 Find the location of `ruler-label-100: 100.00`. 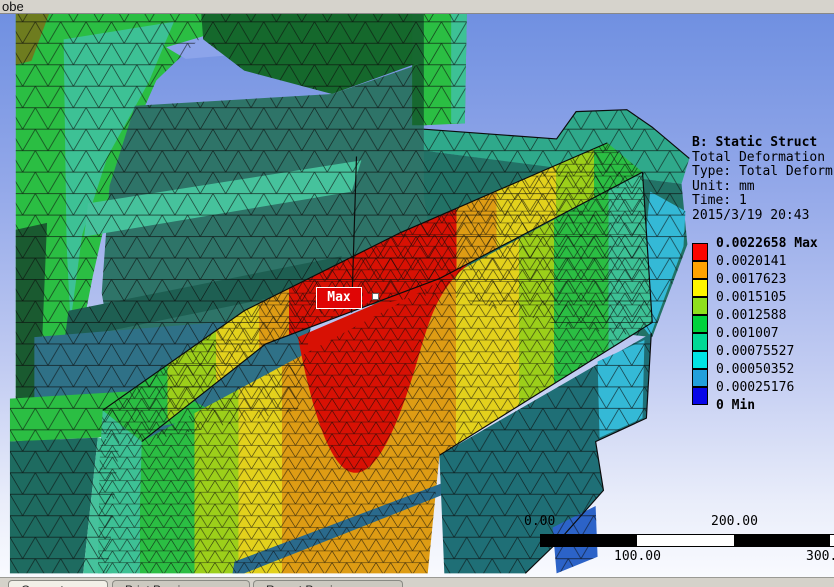

ruler-label-100: 100.00 is located at coordinates (637, 556).